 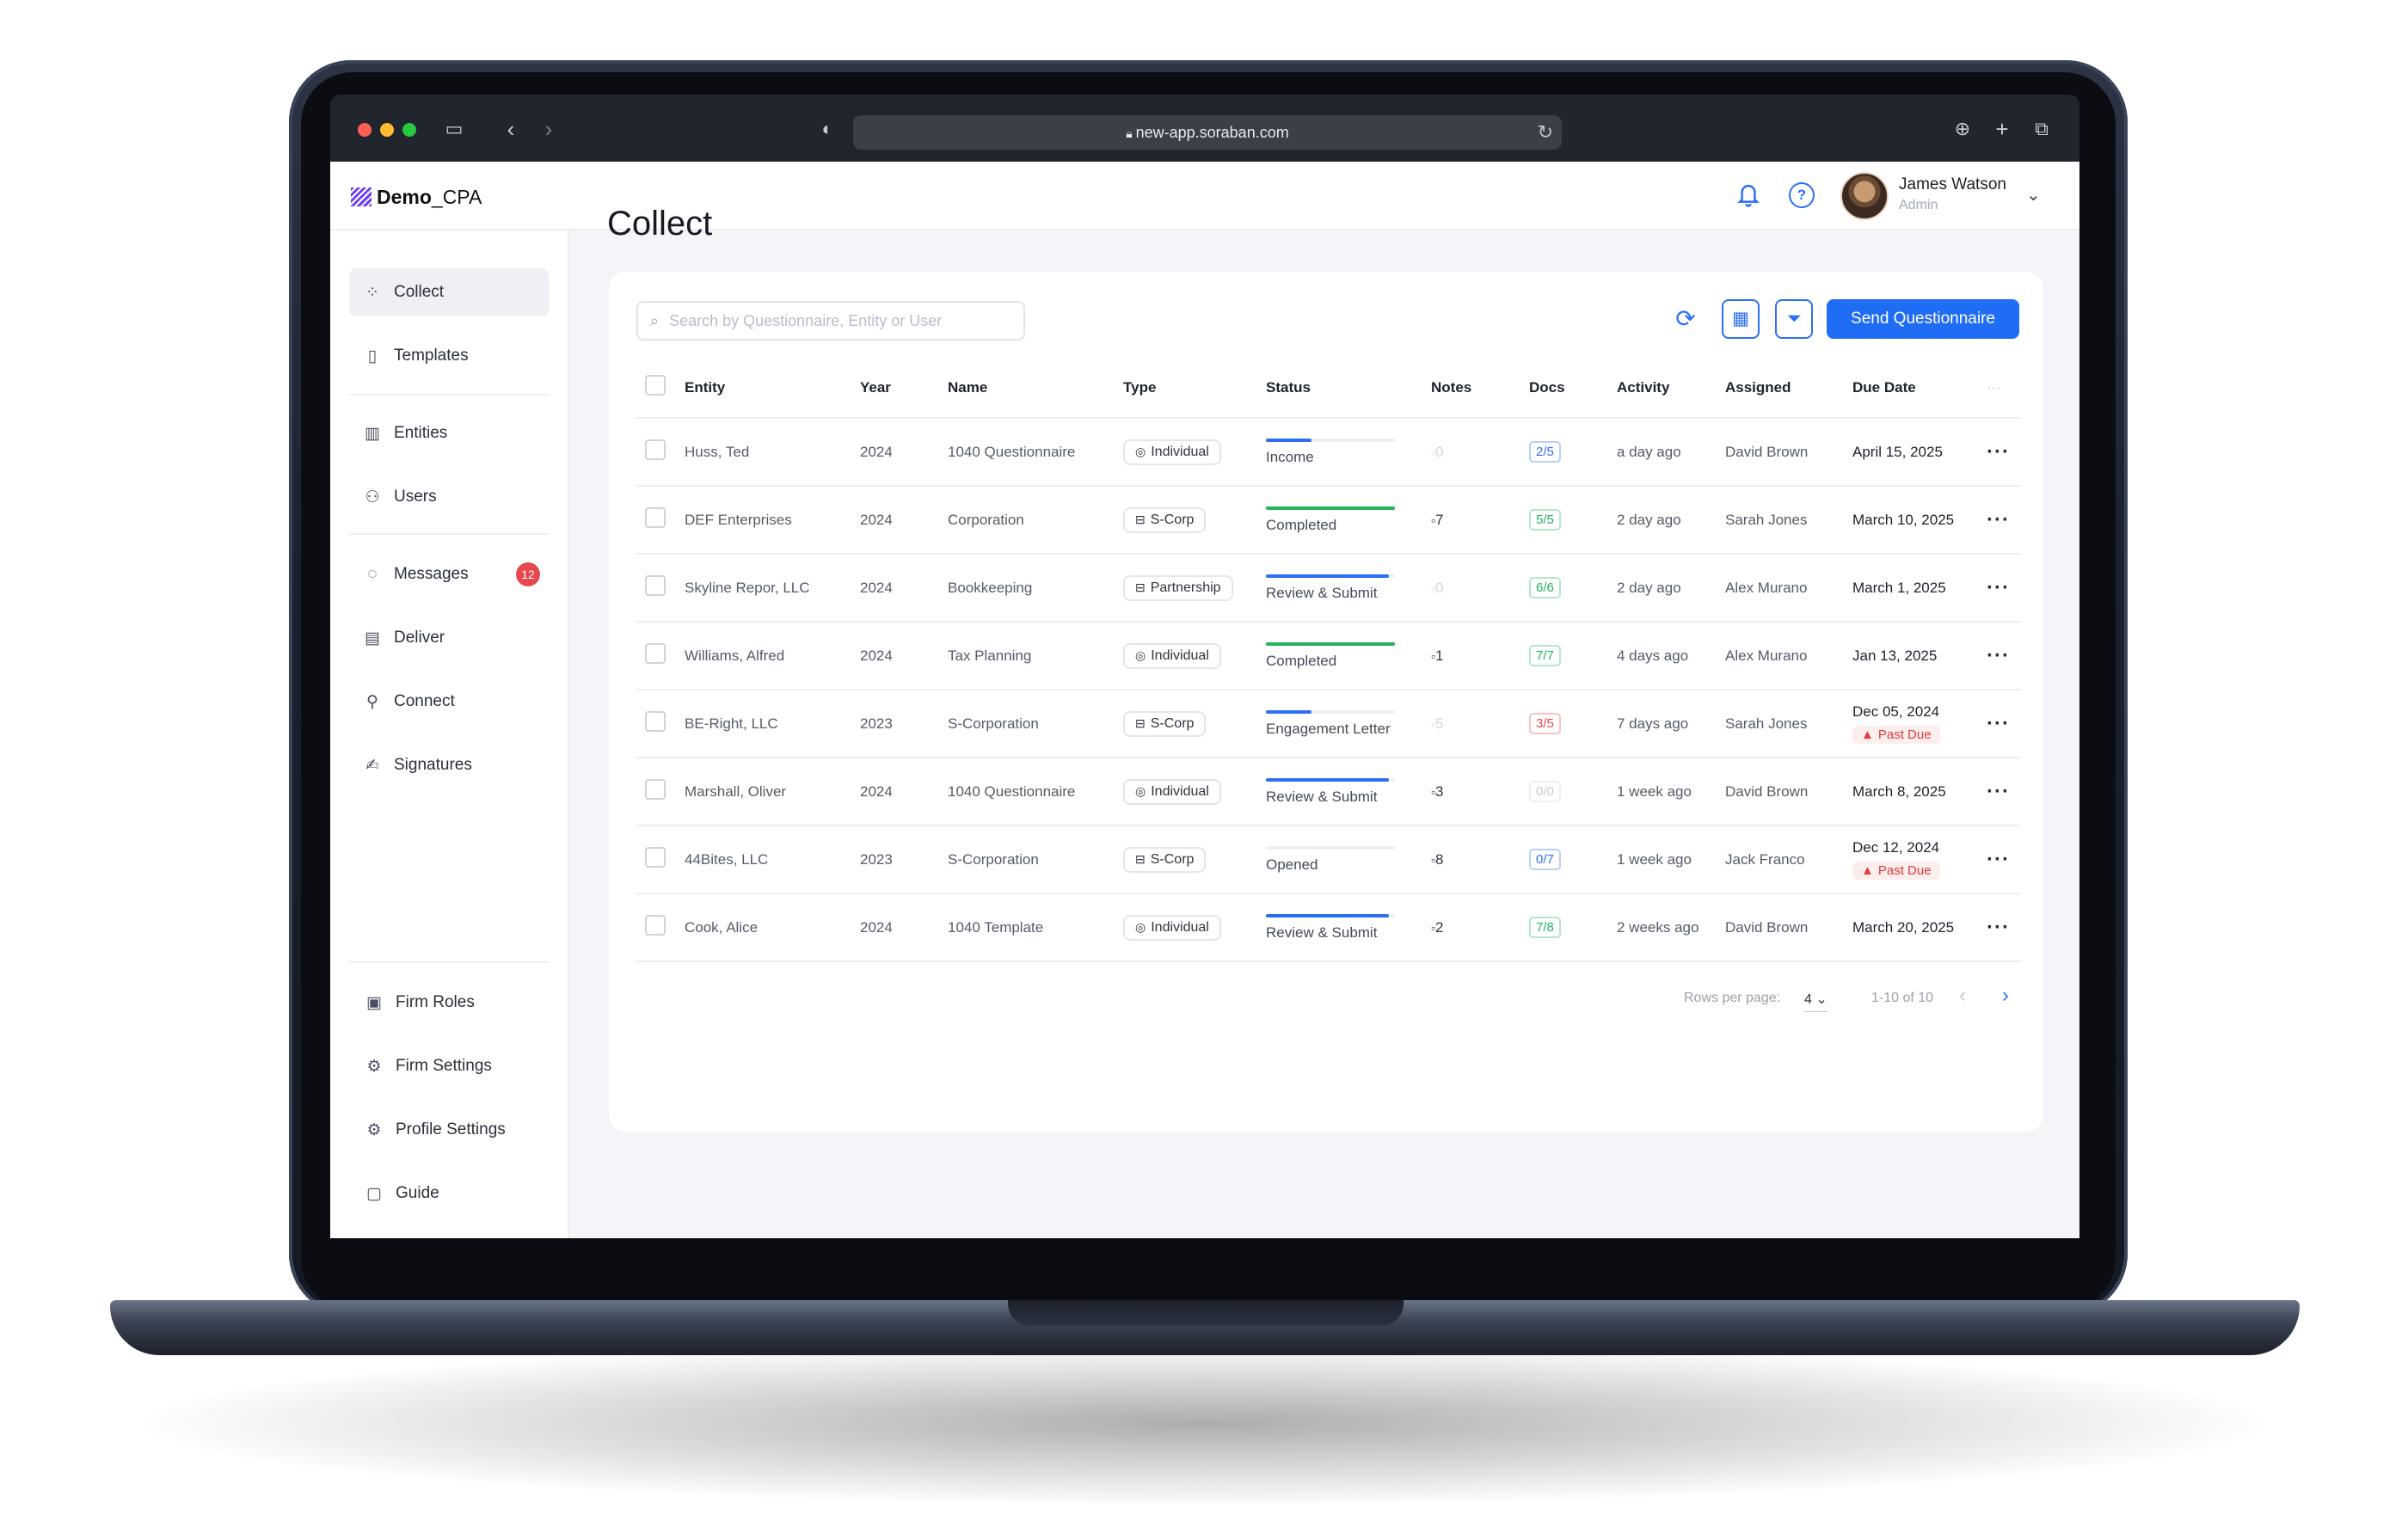 I want to click on column-header-docs: Docs, so click(x=1573, y=388).